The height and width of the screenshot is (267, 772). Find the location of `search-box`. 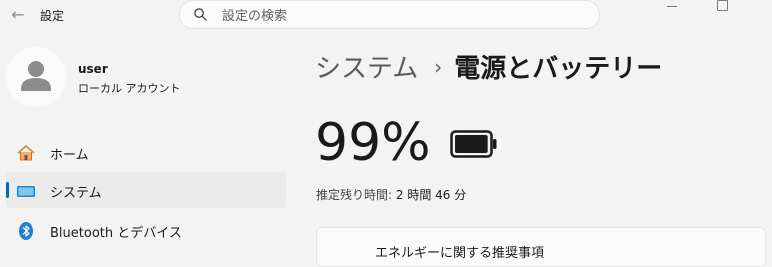

search-box is located at coordinates (389, 14).